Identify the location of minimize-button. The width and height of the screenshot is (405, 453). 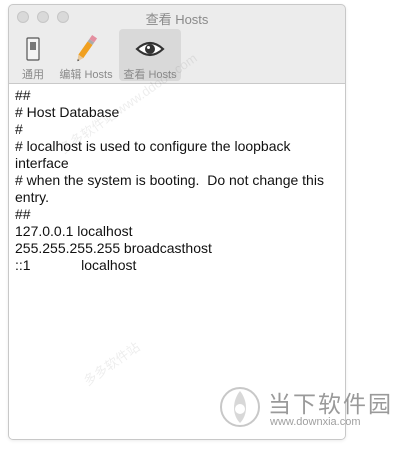
(43, 17).